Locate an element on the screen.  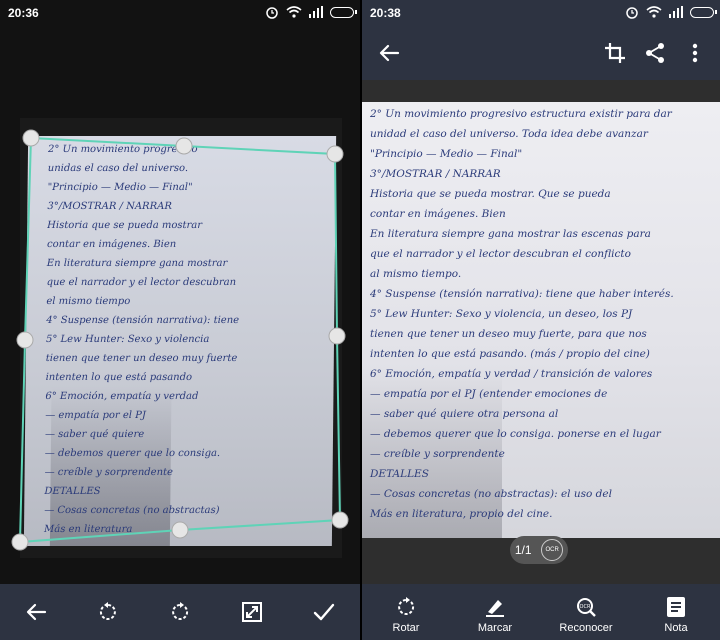
ocr-badge-icon: OCR is located at coordinates (552, 550).